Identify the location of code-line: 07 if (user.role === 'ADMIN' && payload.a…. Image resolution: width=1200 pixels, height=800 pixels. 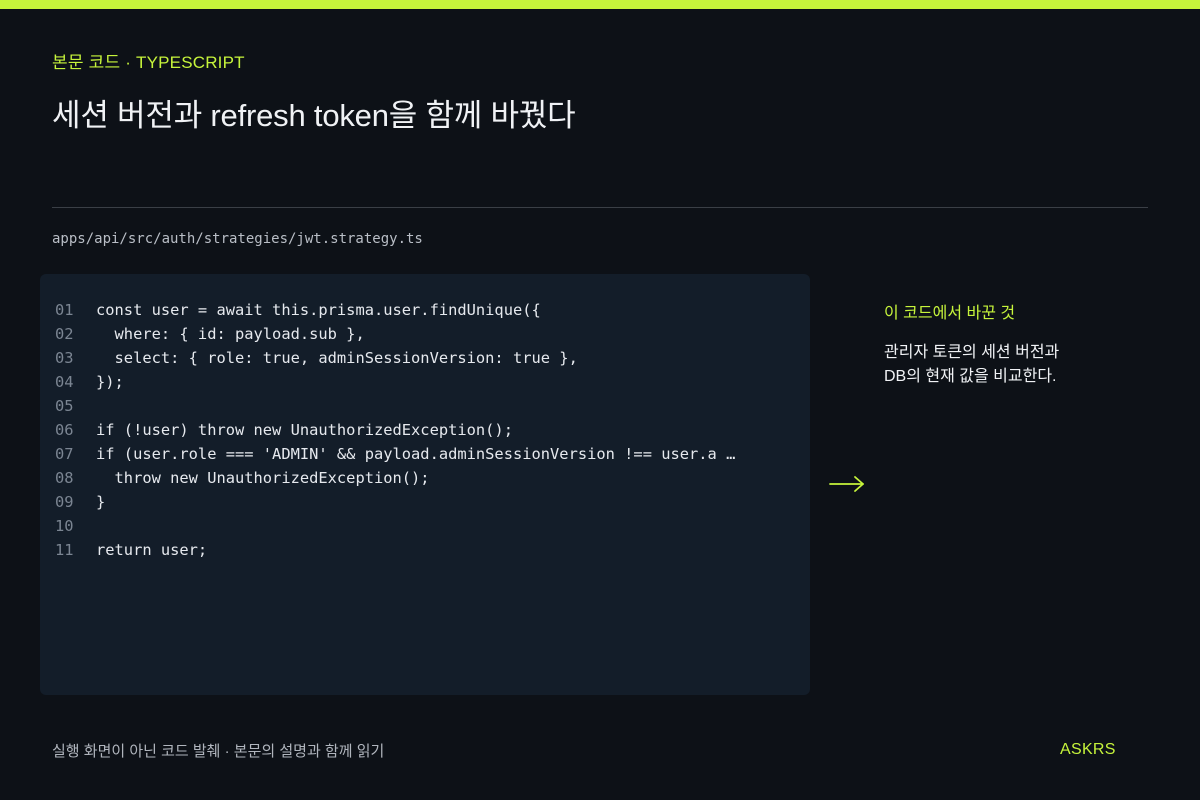
(395, 454).